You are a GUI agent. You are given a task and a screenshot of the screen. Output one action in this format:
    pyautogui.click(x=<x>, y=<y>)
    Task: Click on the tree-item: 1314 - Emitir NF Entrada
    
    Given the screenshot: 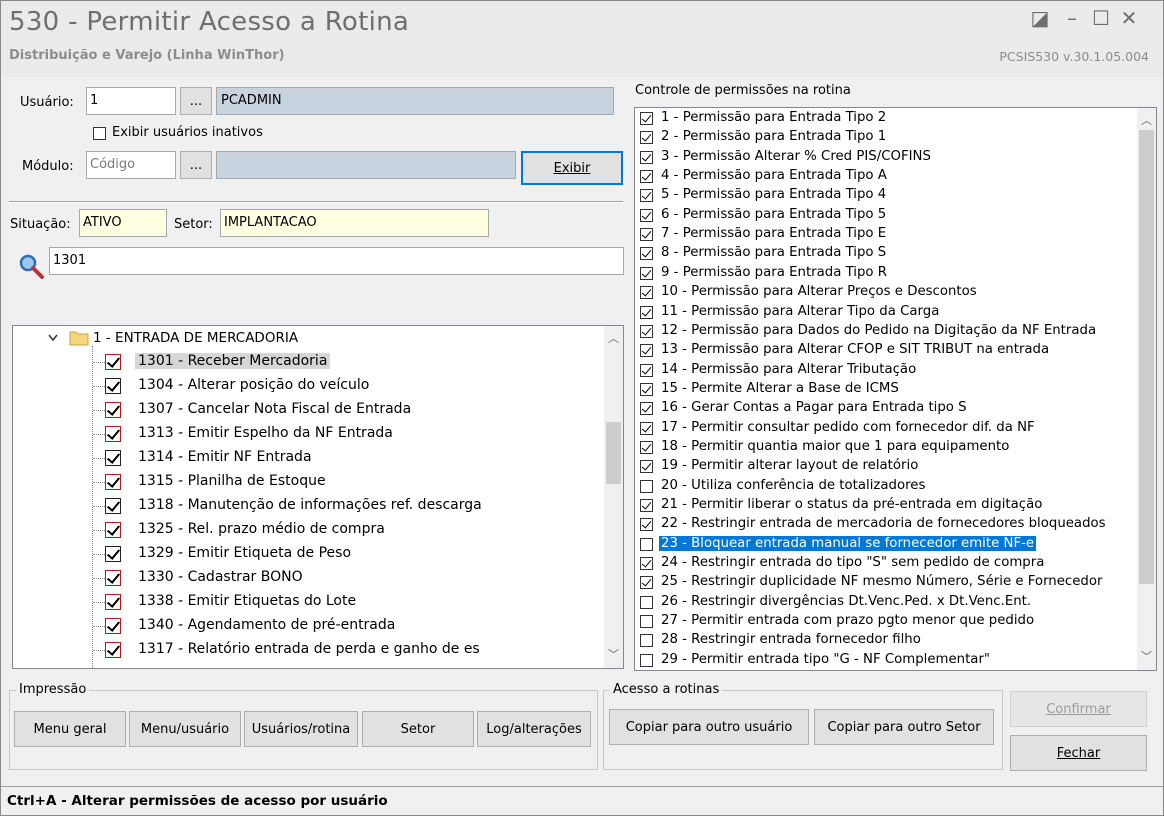 What is the action you would take?
    pyautogui.click(x=305, y=457)
    